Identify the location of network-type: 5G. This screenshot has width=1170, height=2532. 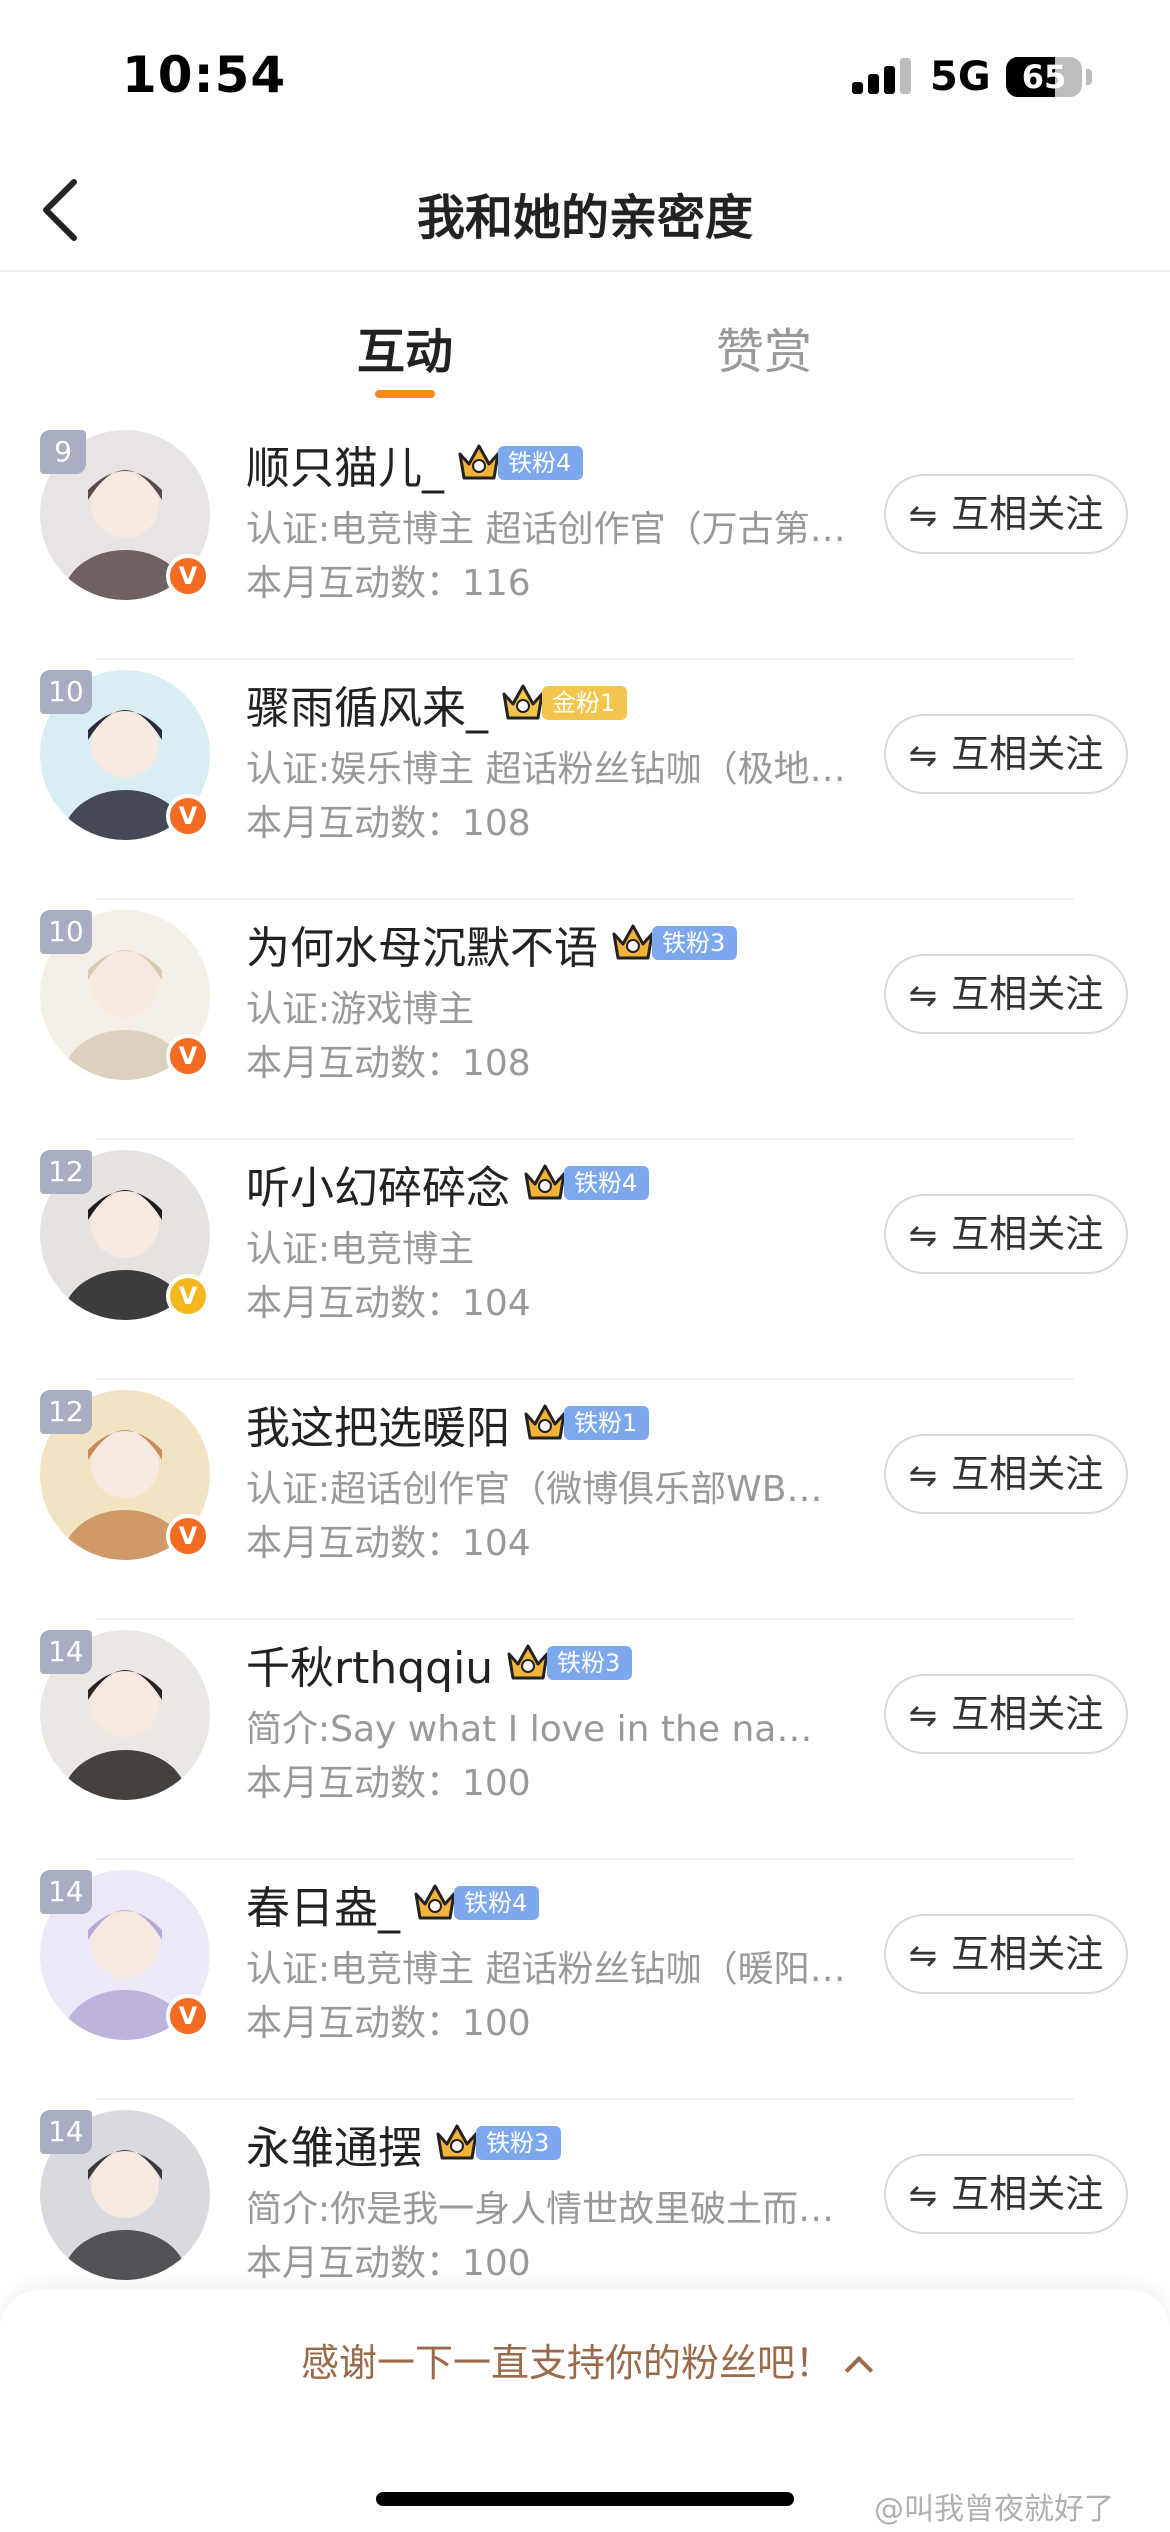
(960, 77).